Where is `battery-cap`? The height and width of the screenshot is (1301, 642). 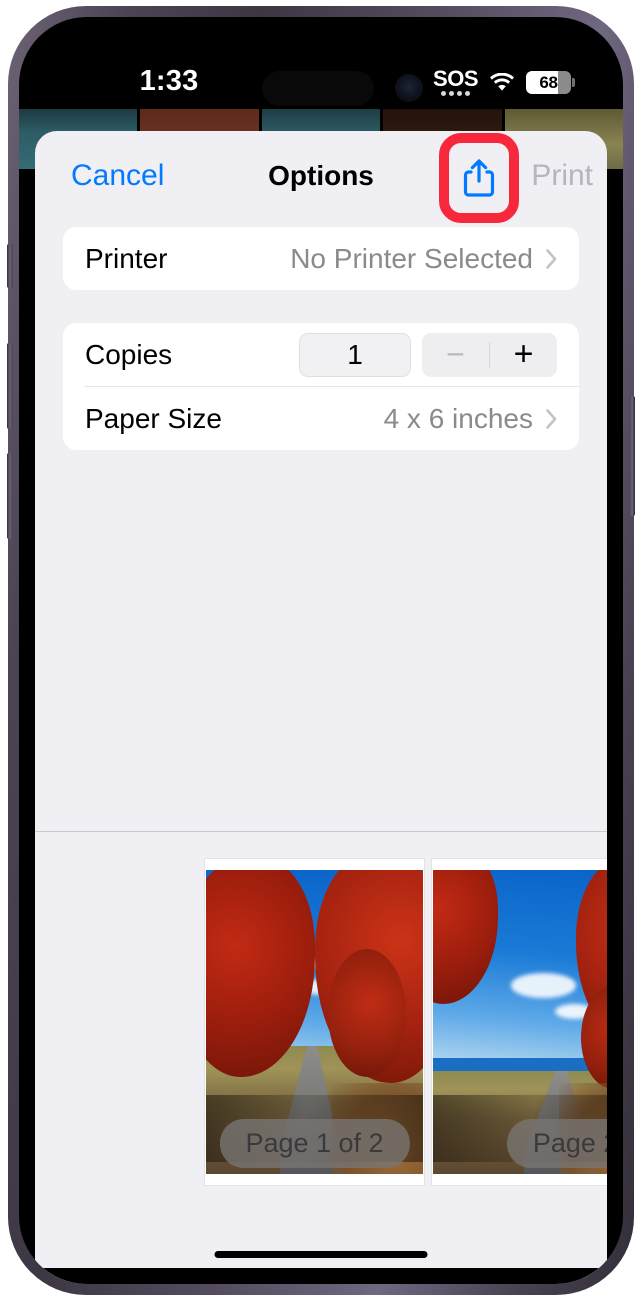 battery-cap is located at coordinates (573, 82).